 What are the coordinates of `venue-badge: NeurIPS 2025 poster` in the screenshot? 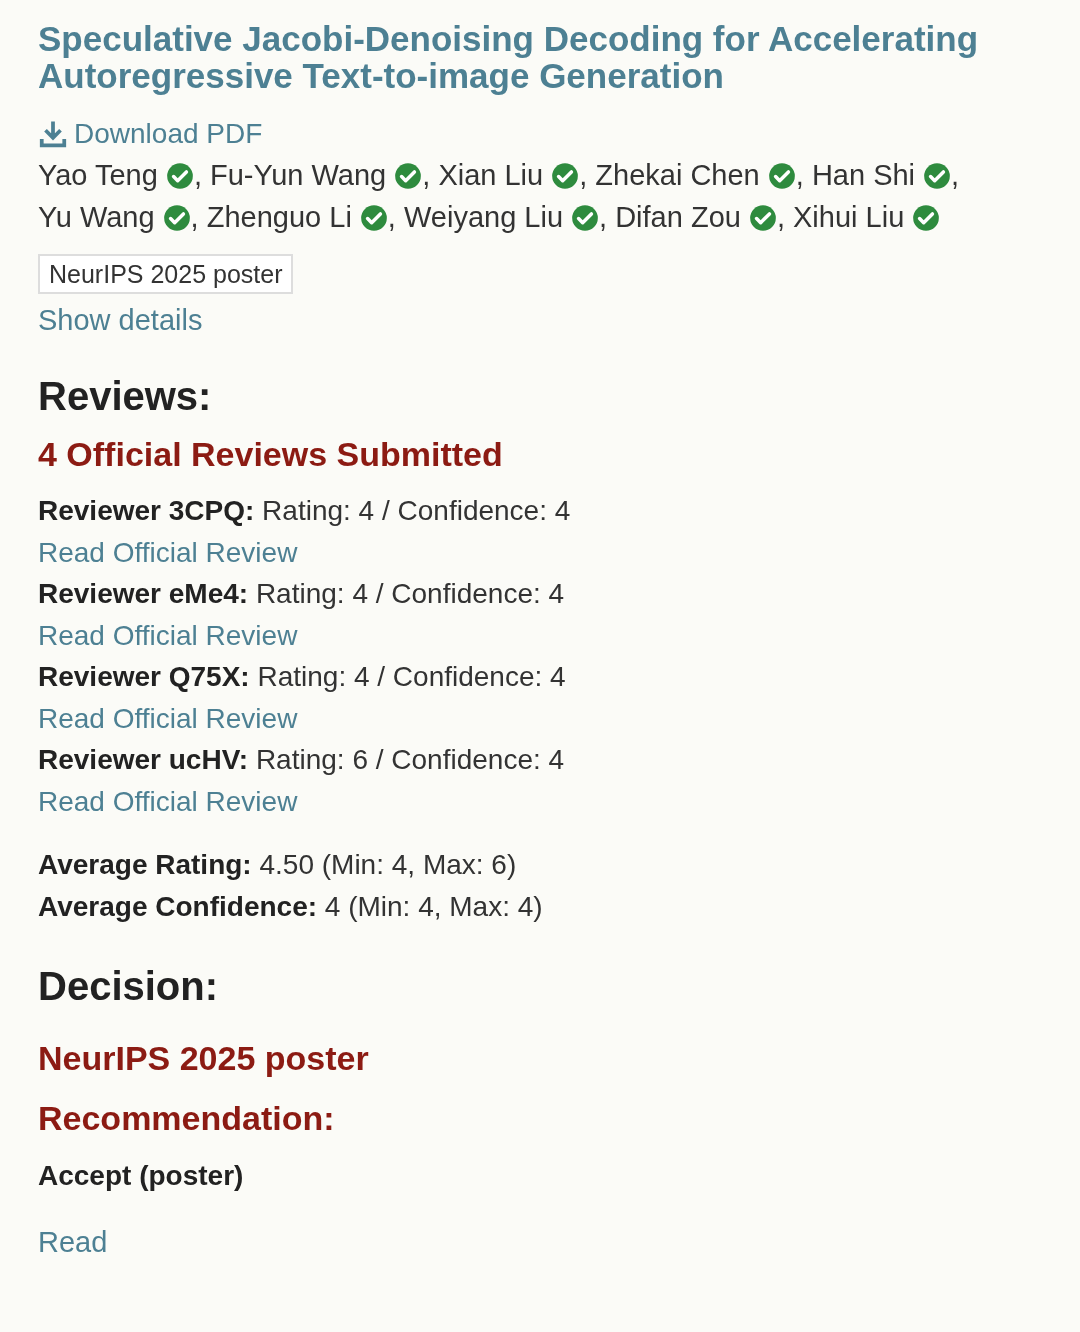 It's located at (166, 274).